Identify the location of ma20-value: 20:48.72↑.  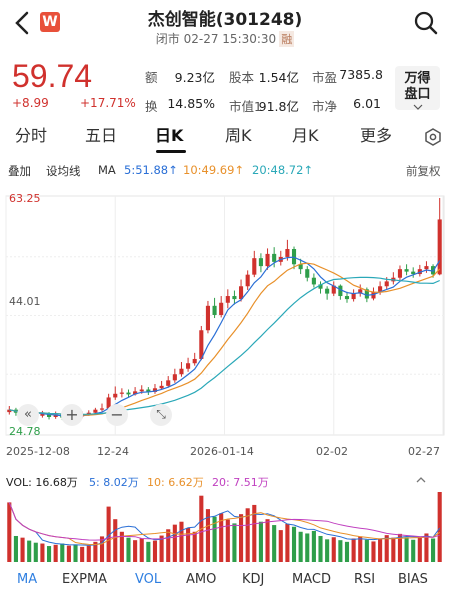
(283, 170).